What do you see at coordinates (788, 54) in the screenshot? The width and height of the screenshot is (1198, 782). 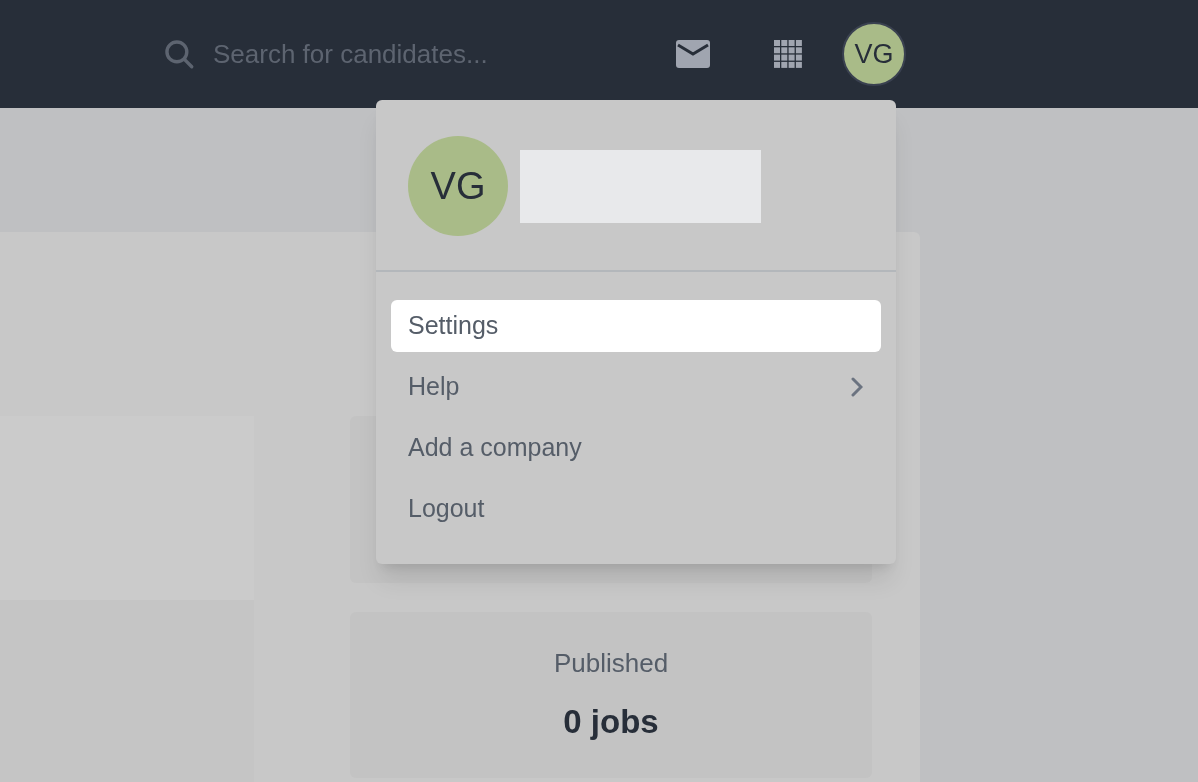 I see `apps-grid-icon` at bounding box center [788, 54].